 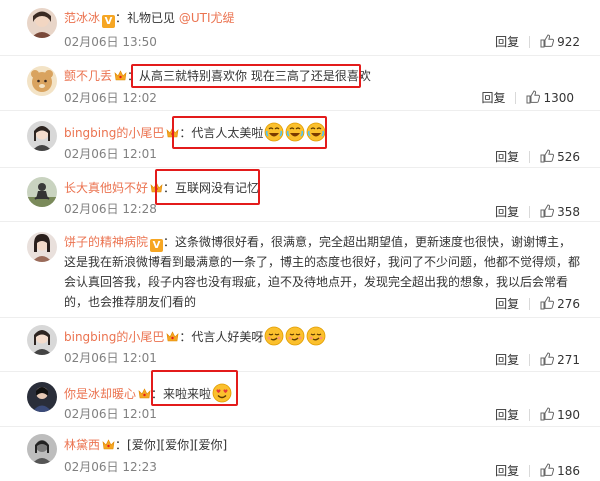 What do you see at coordinates (106, 188) in the screenshot?
I see `comment-username: 长大真他妈不好` at bounding box center [106, 188].